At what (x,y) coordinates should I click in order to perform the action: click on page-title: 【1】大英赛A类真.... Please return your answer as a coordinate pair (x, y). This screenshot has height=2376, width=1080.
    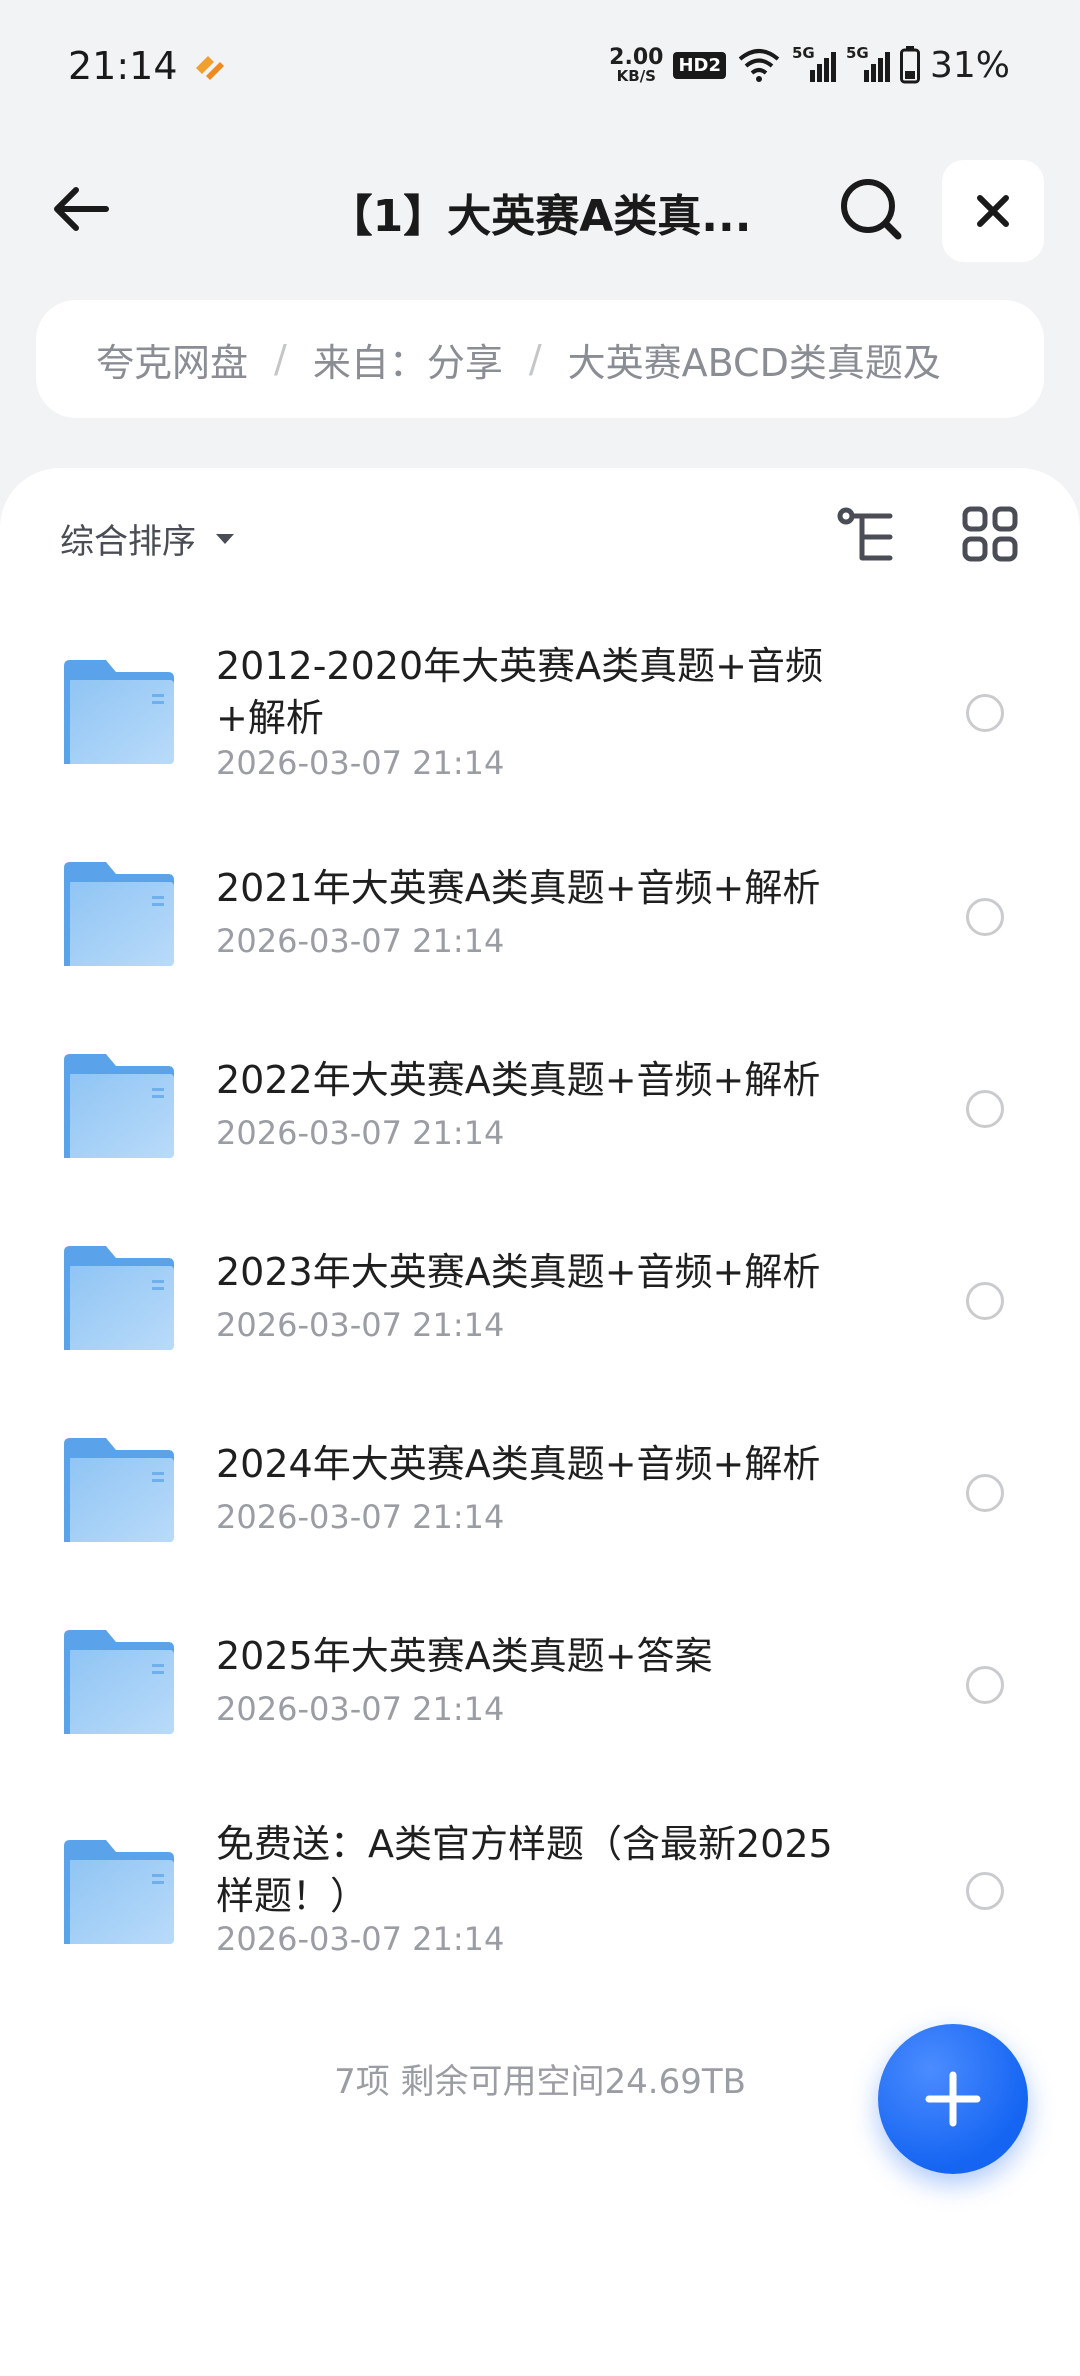
    Looking at the image, I should click on (540, 216).